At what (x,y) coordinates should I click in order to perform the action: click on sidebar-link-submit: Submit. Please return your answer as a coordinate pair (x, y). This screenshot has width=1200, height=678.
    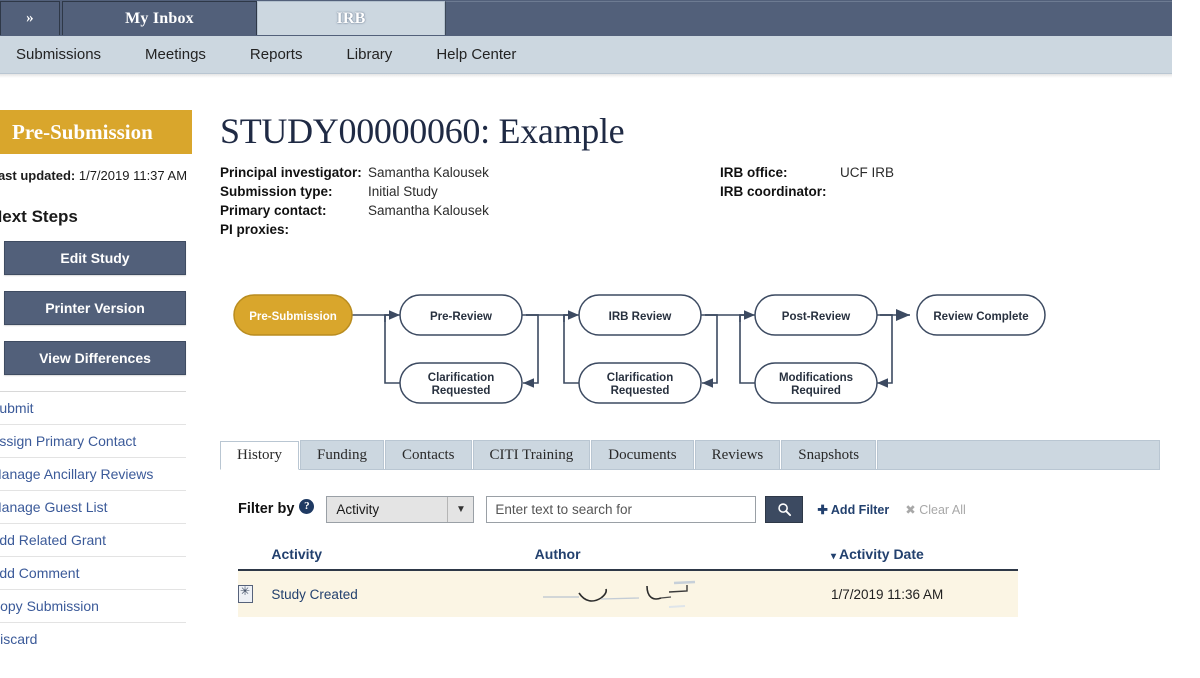
    Looking at the image, I should click on (93, 407).